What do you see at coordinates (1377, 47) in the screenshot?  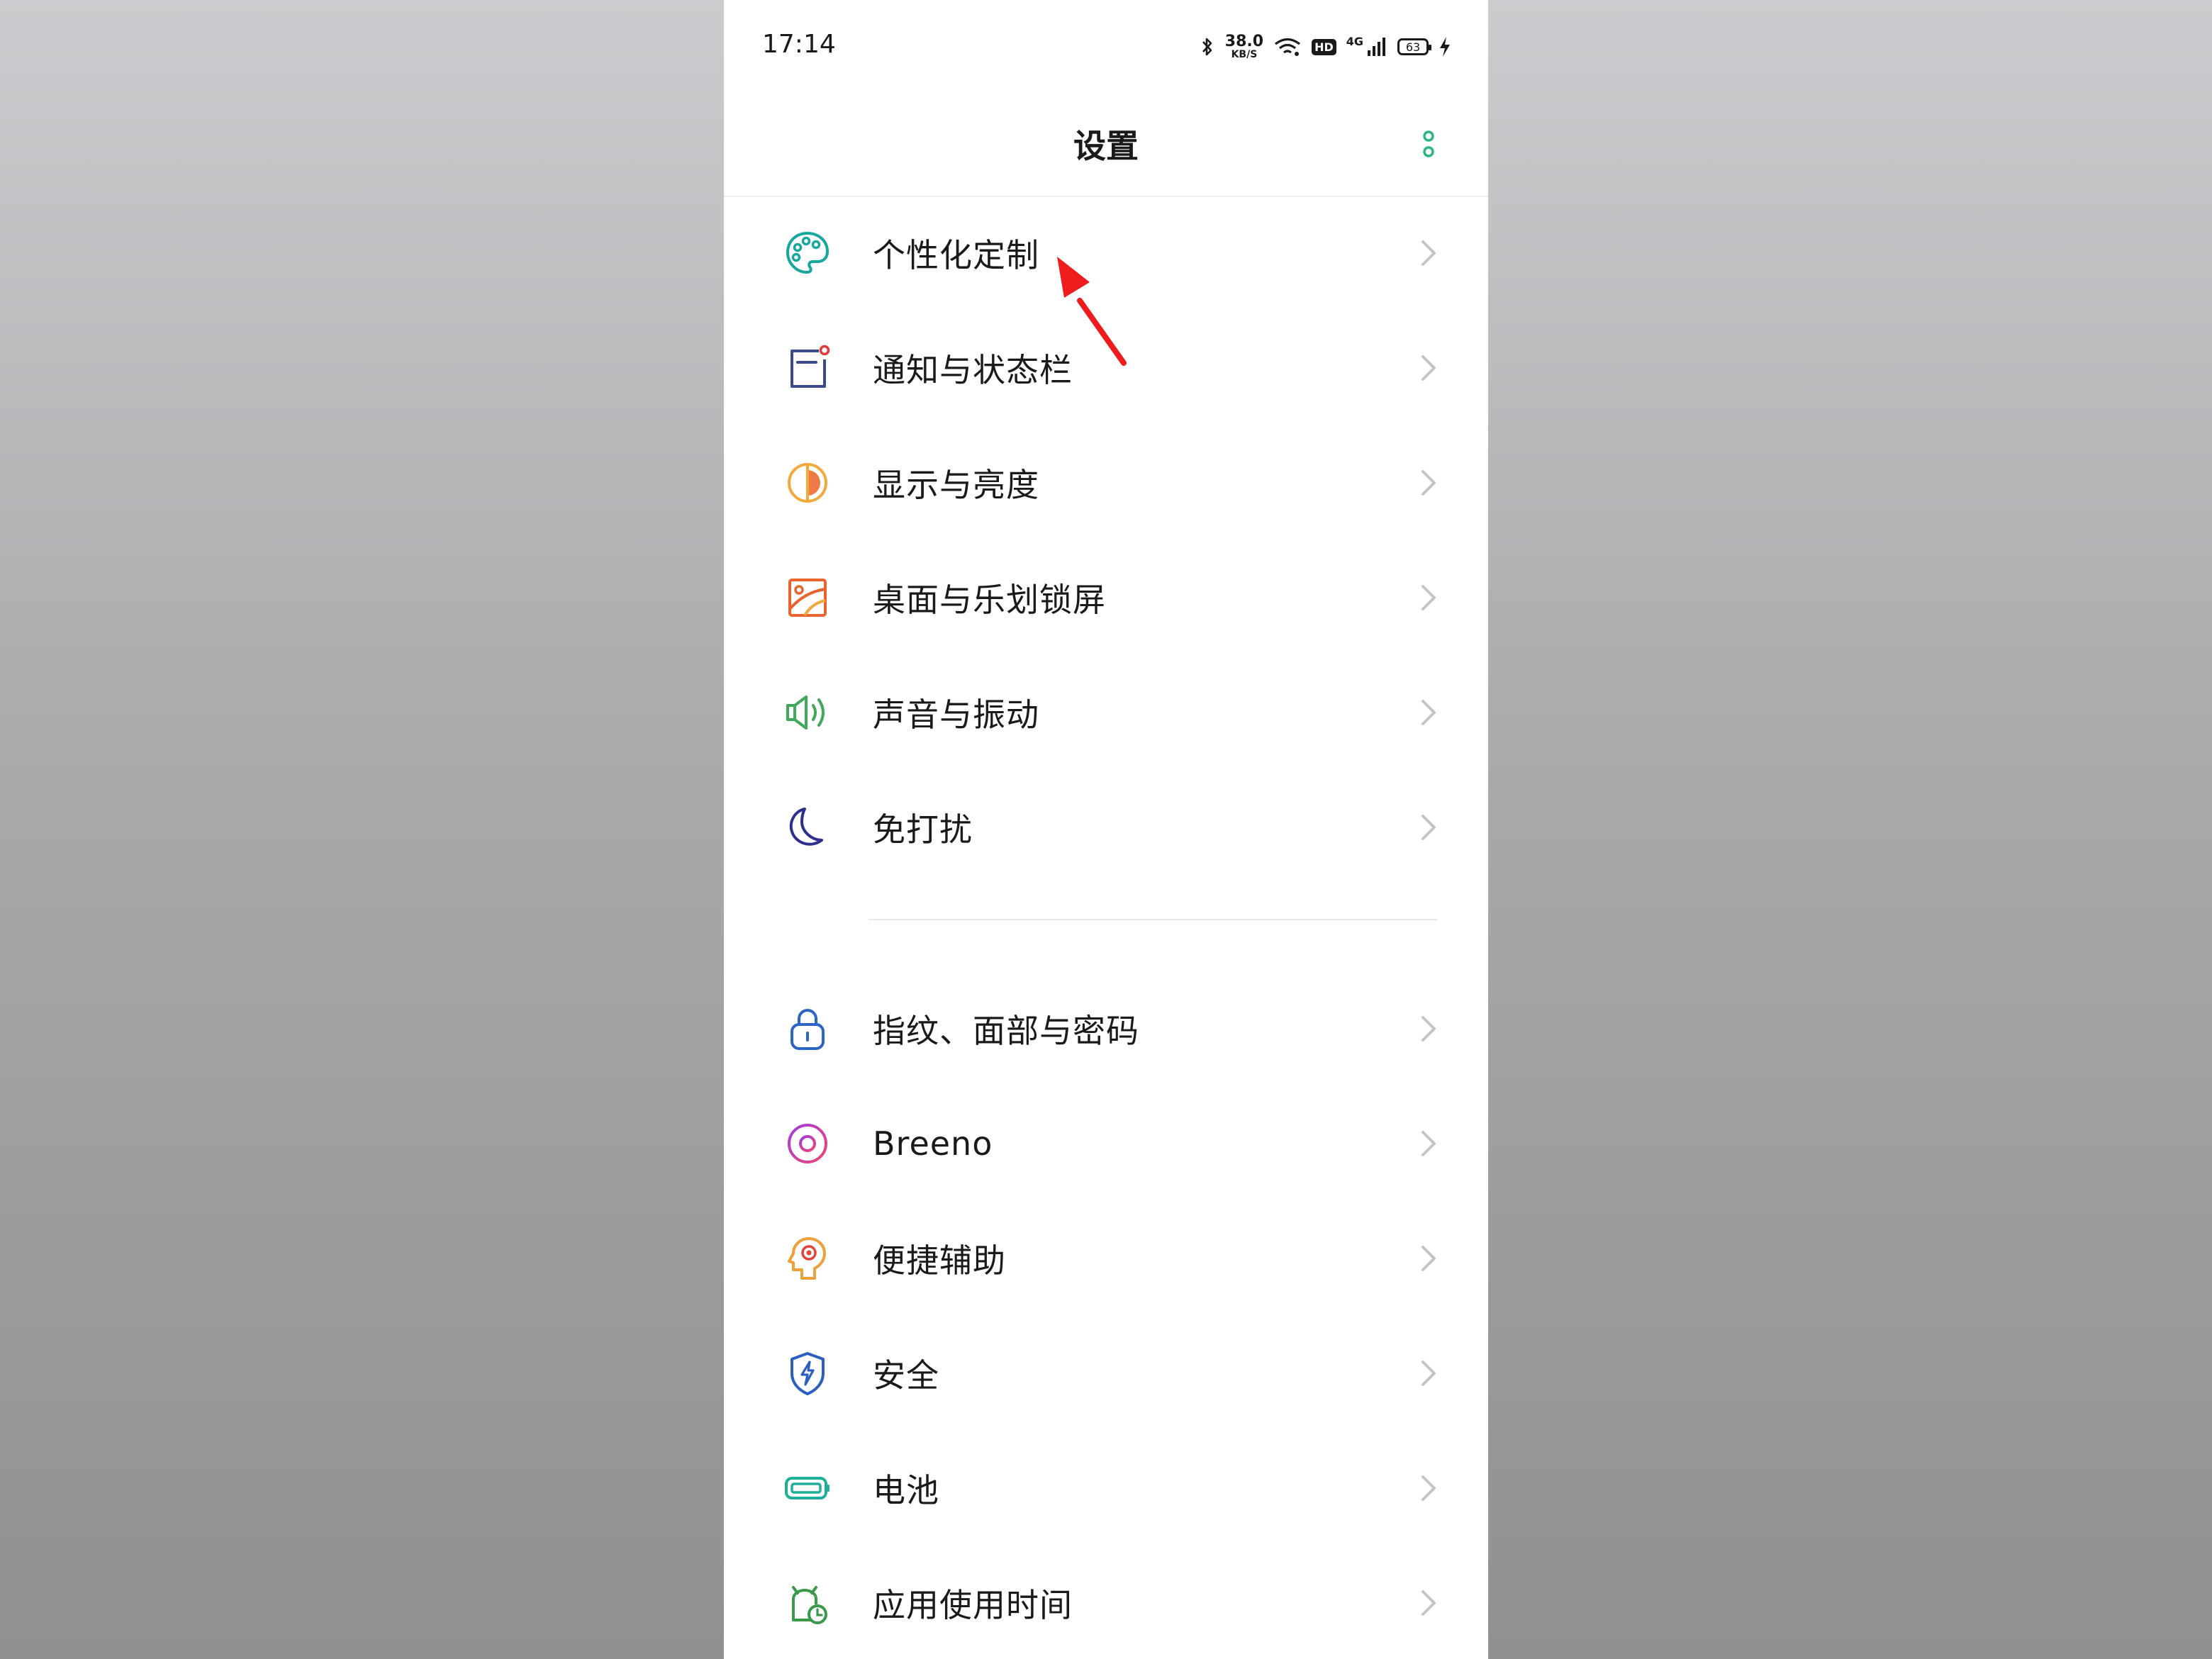 I see `signal-icon` at bounding box center [1377, 47].